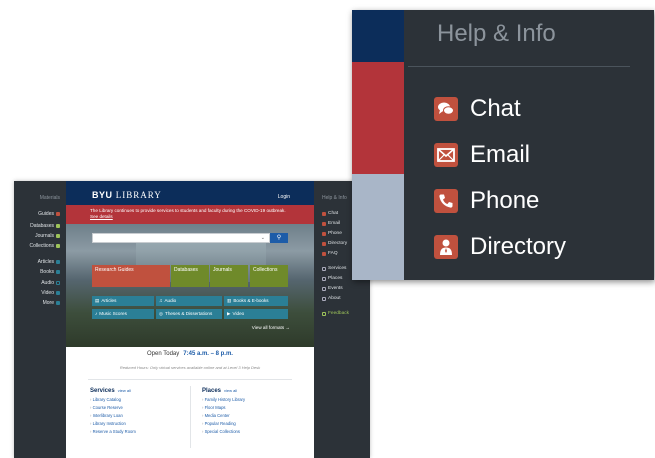 Image resolution: width=655 pixels, height=458 pixels. Describe the element at coordinates (324, 278) in the screenshot. I see `places-icon` at that location.